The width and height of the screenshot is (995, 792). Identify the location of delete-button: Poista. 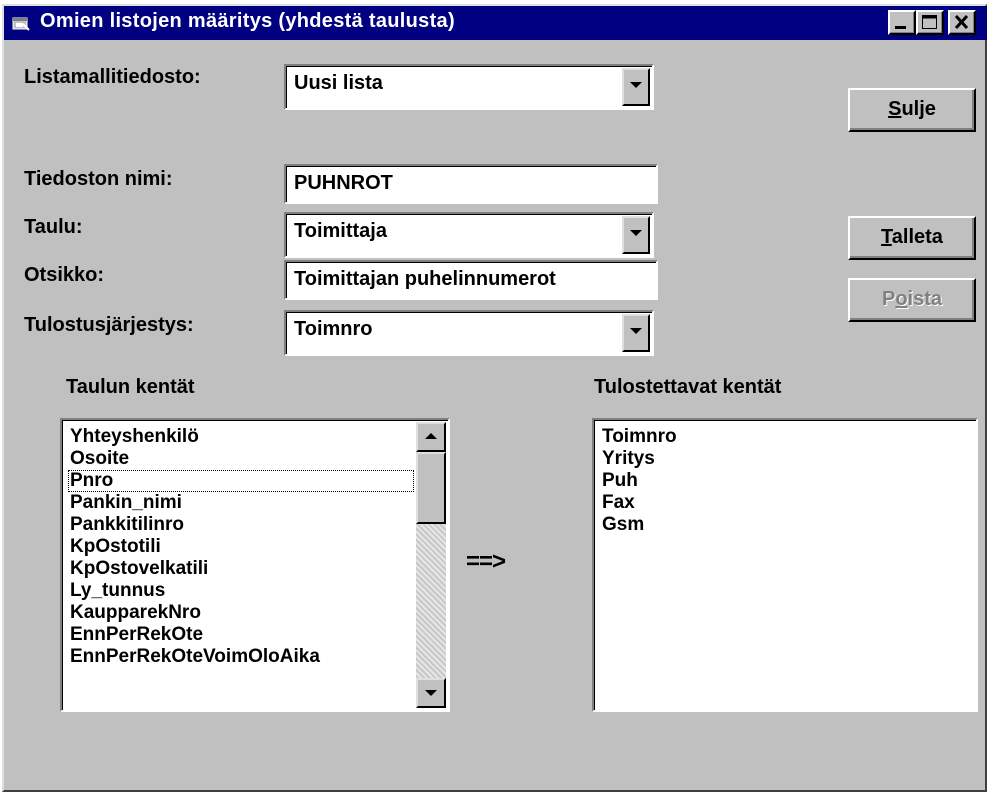
(912, 300).